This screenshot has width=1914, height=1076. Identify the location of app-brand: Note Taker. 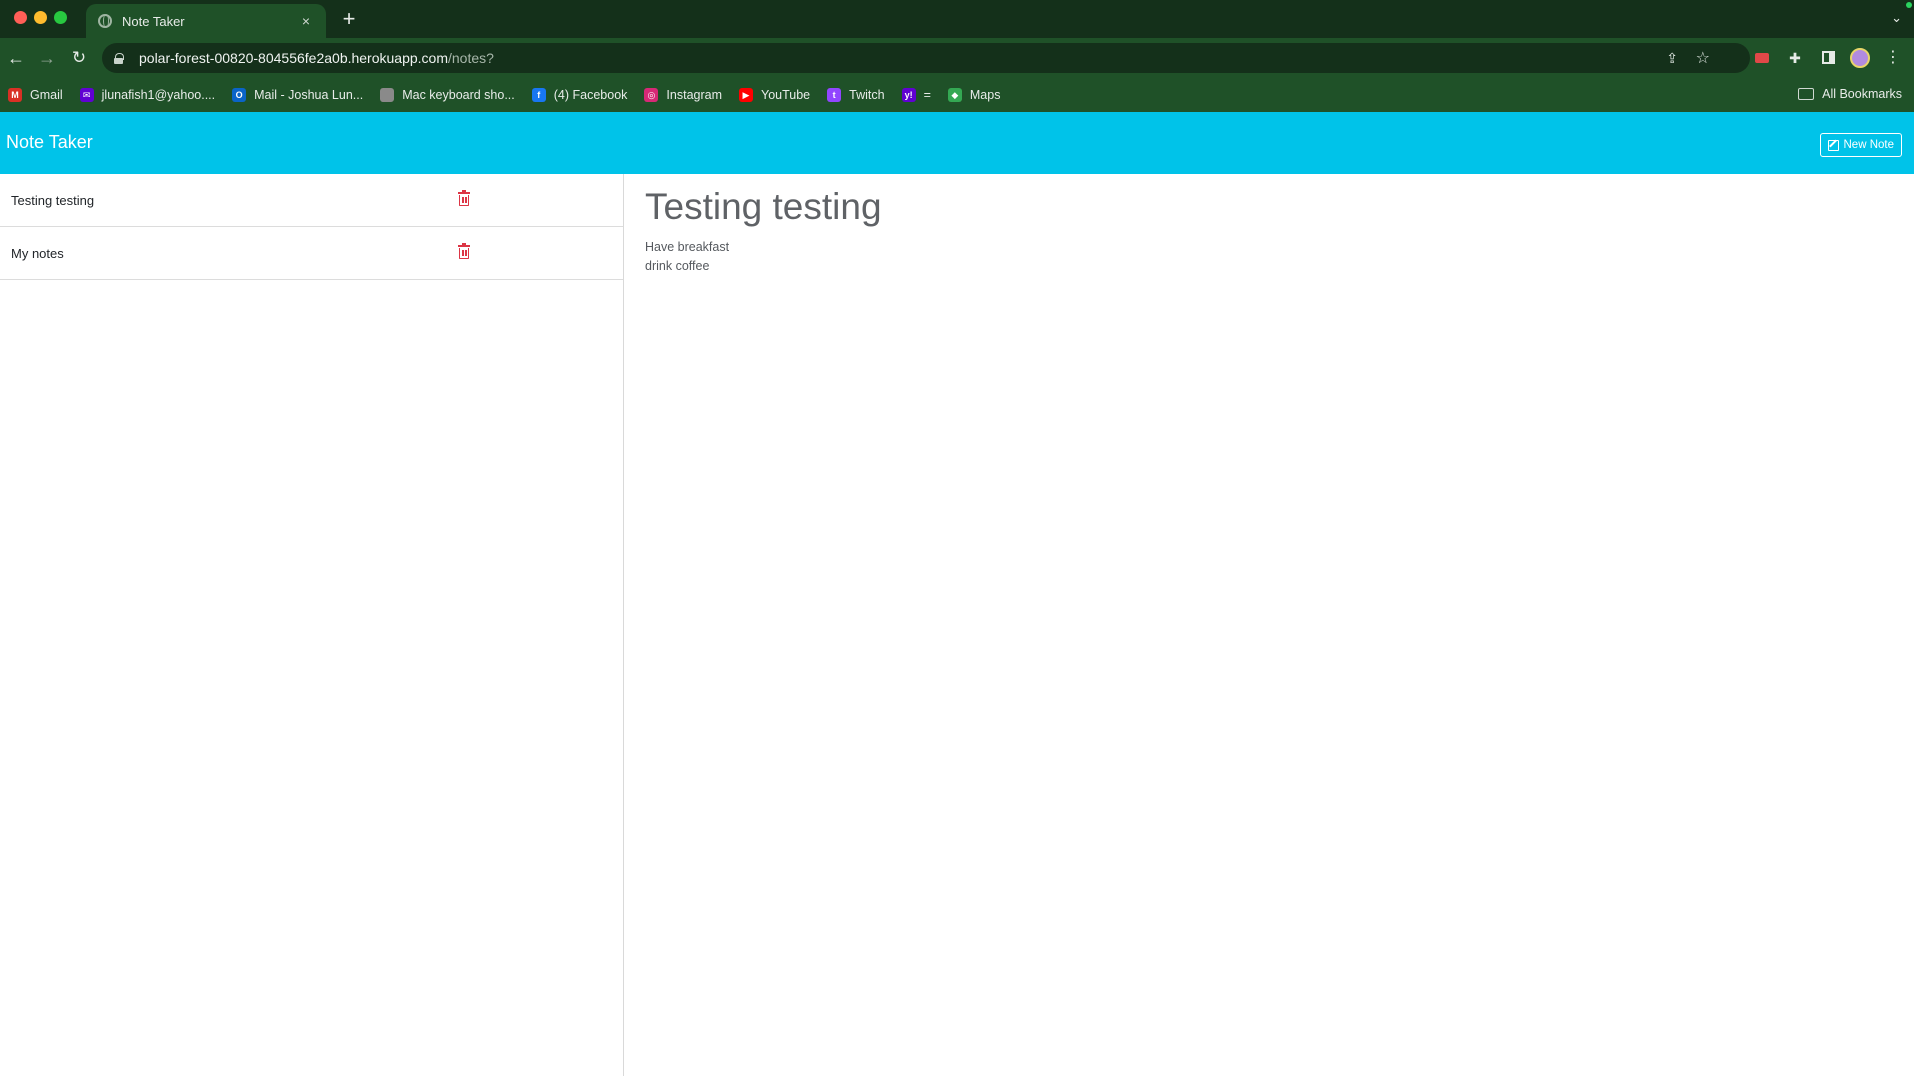
(49, 142).